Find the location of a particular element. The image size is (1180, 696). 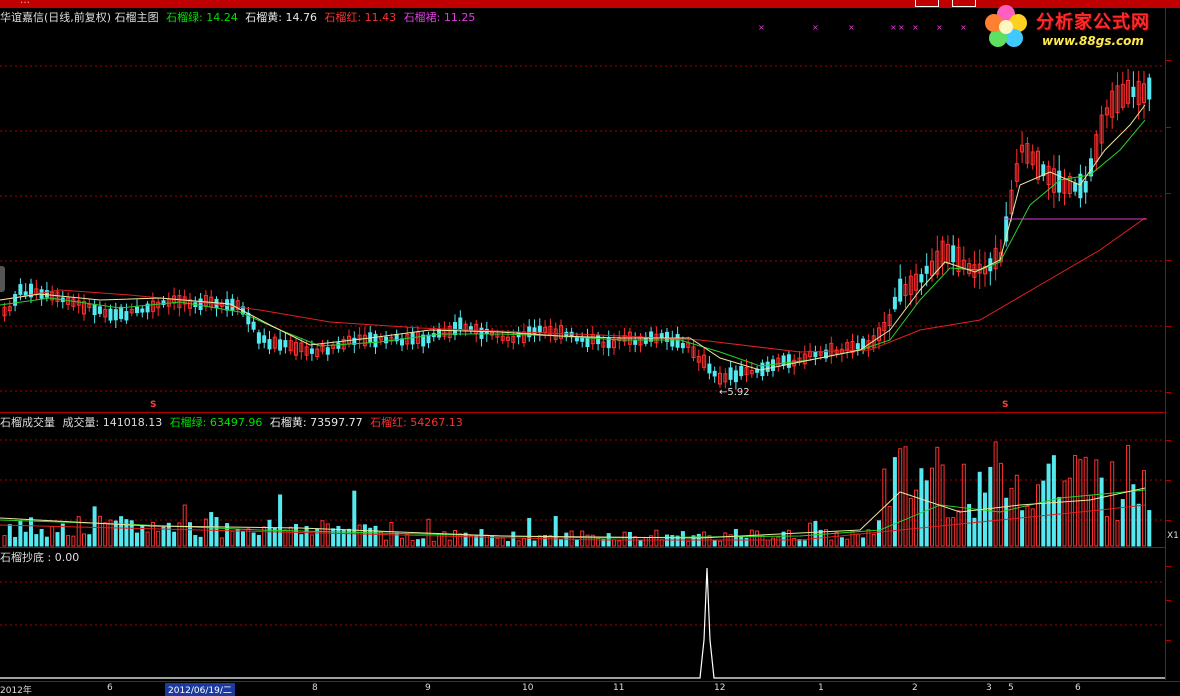

logo-url: www.88gs.com is located at coordinates (1093, 41).